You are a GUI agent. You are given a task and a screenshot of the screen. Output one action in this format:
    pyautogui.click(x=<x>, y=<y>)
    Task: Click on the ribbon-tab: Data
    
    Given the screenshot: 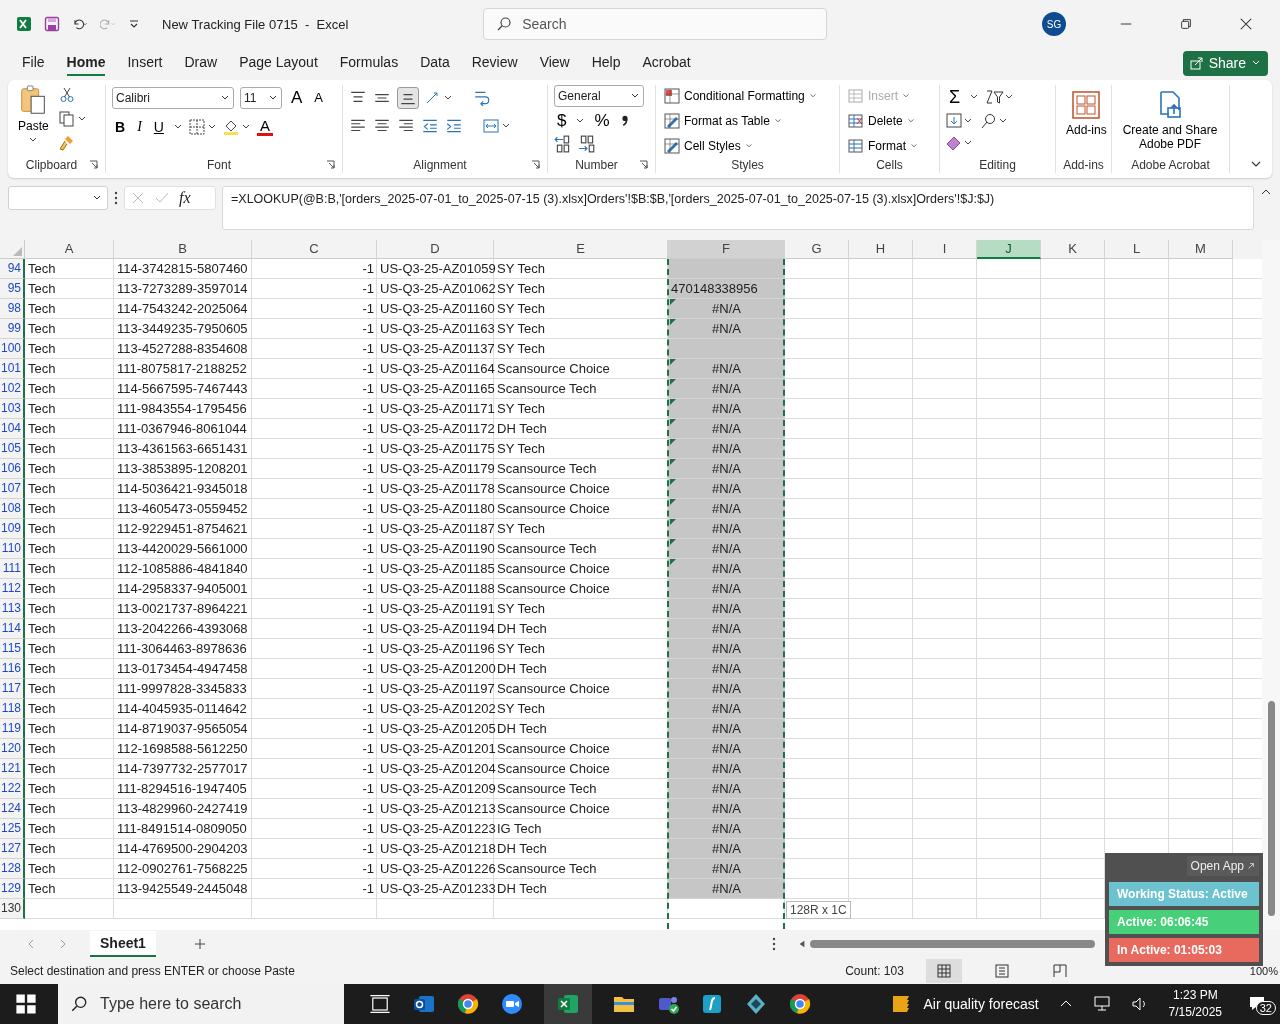 What is the action you would take?
    pyautogui.click(x=435, y=63)
    